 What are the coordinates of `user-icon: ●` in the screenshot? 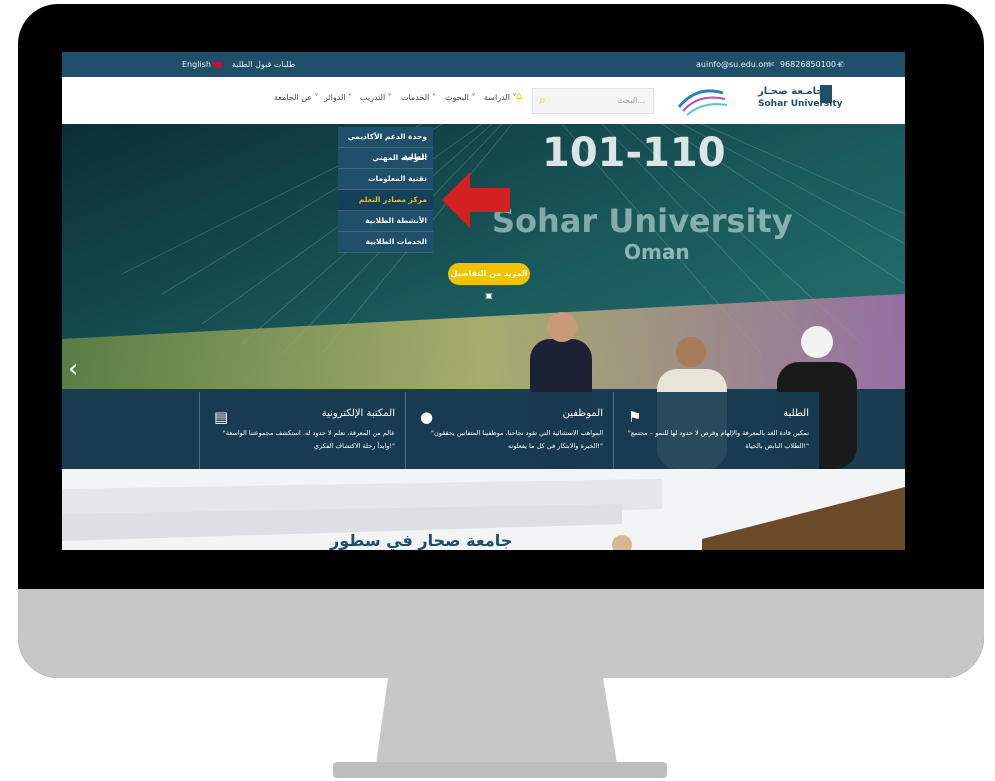 It's located at (427, 417).